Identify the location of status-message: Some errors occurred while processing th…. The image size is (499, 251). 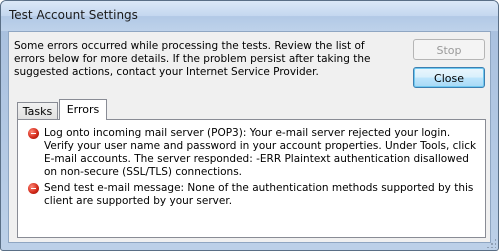
(192, 59).